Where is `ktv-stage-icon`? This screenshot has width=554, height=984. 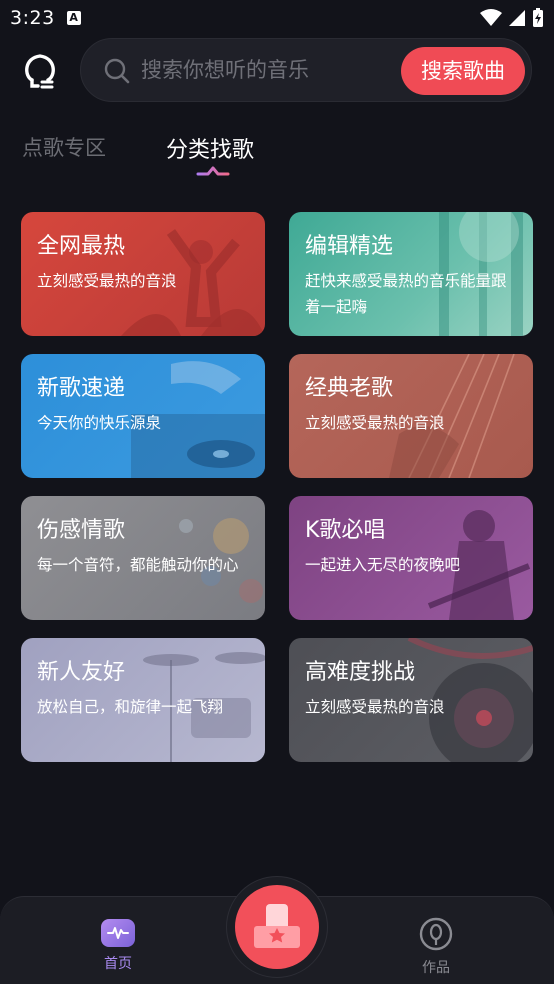
ktv-stage-icon is located at coordinates (277, 926).